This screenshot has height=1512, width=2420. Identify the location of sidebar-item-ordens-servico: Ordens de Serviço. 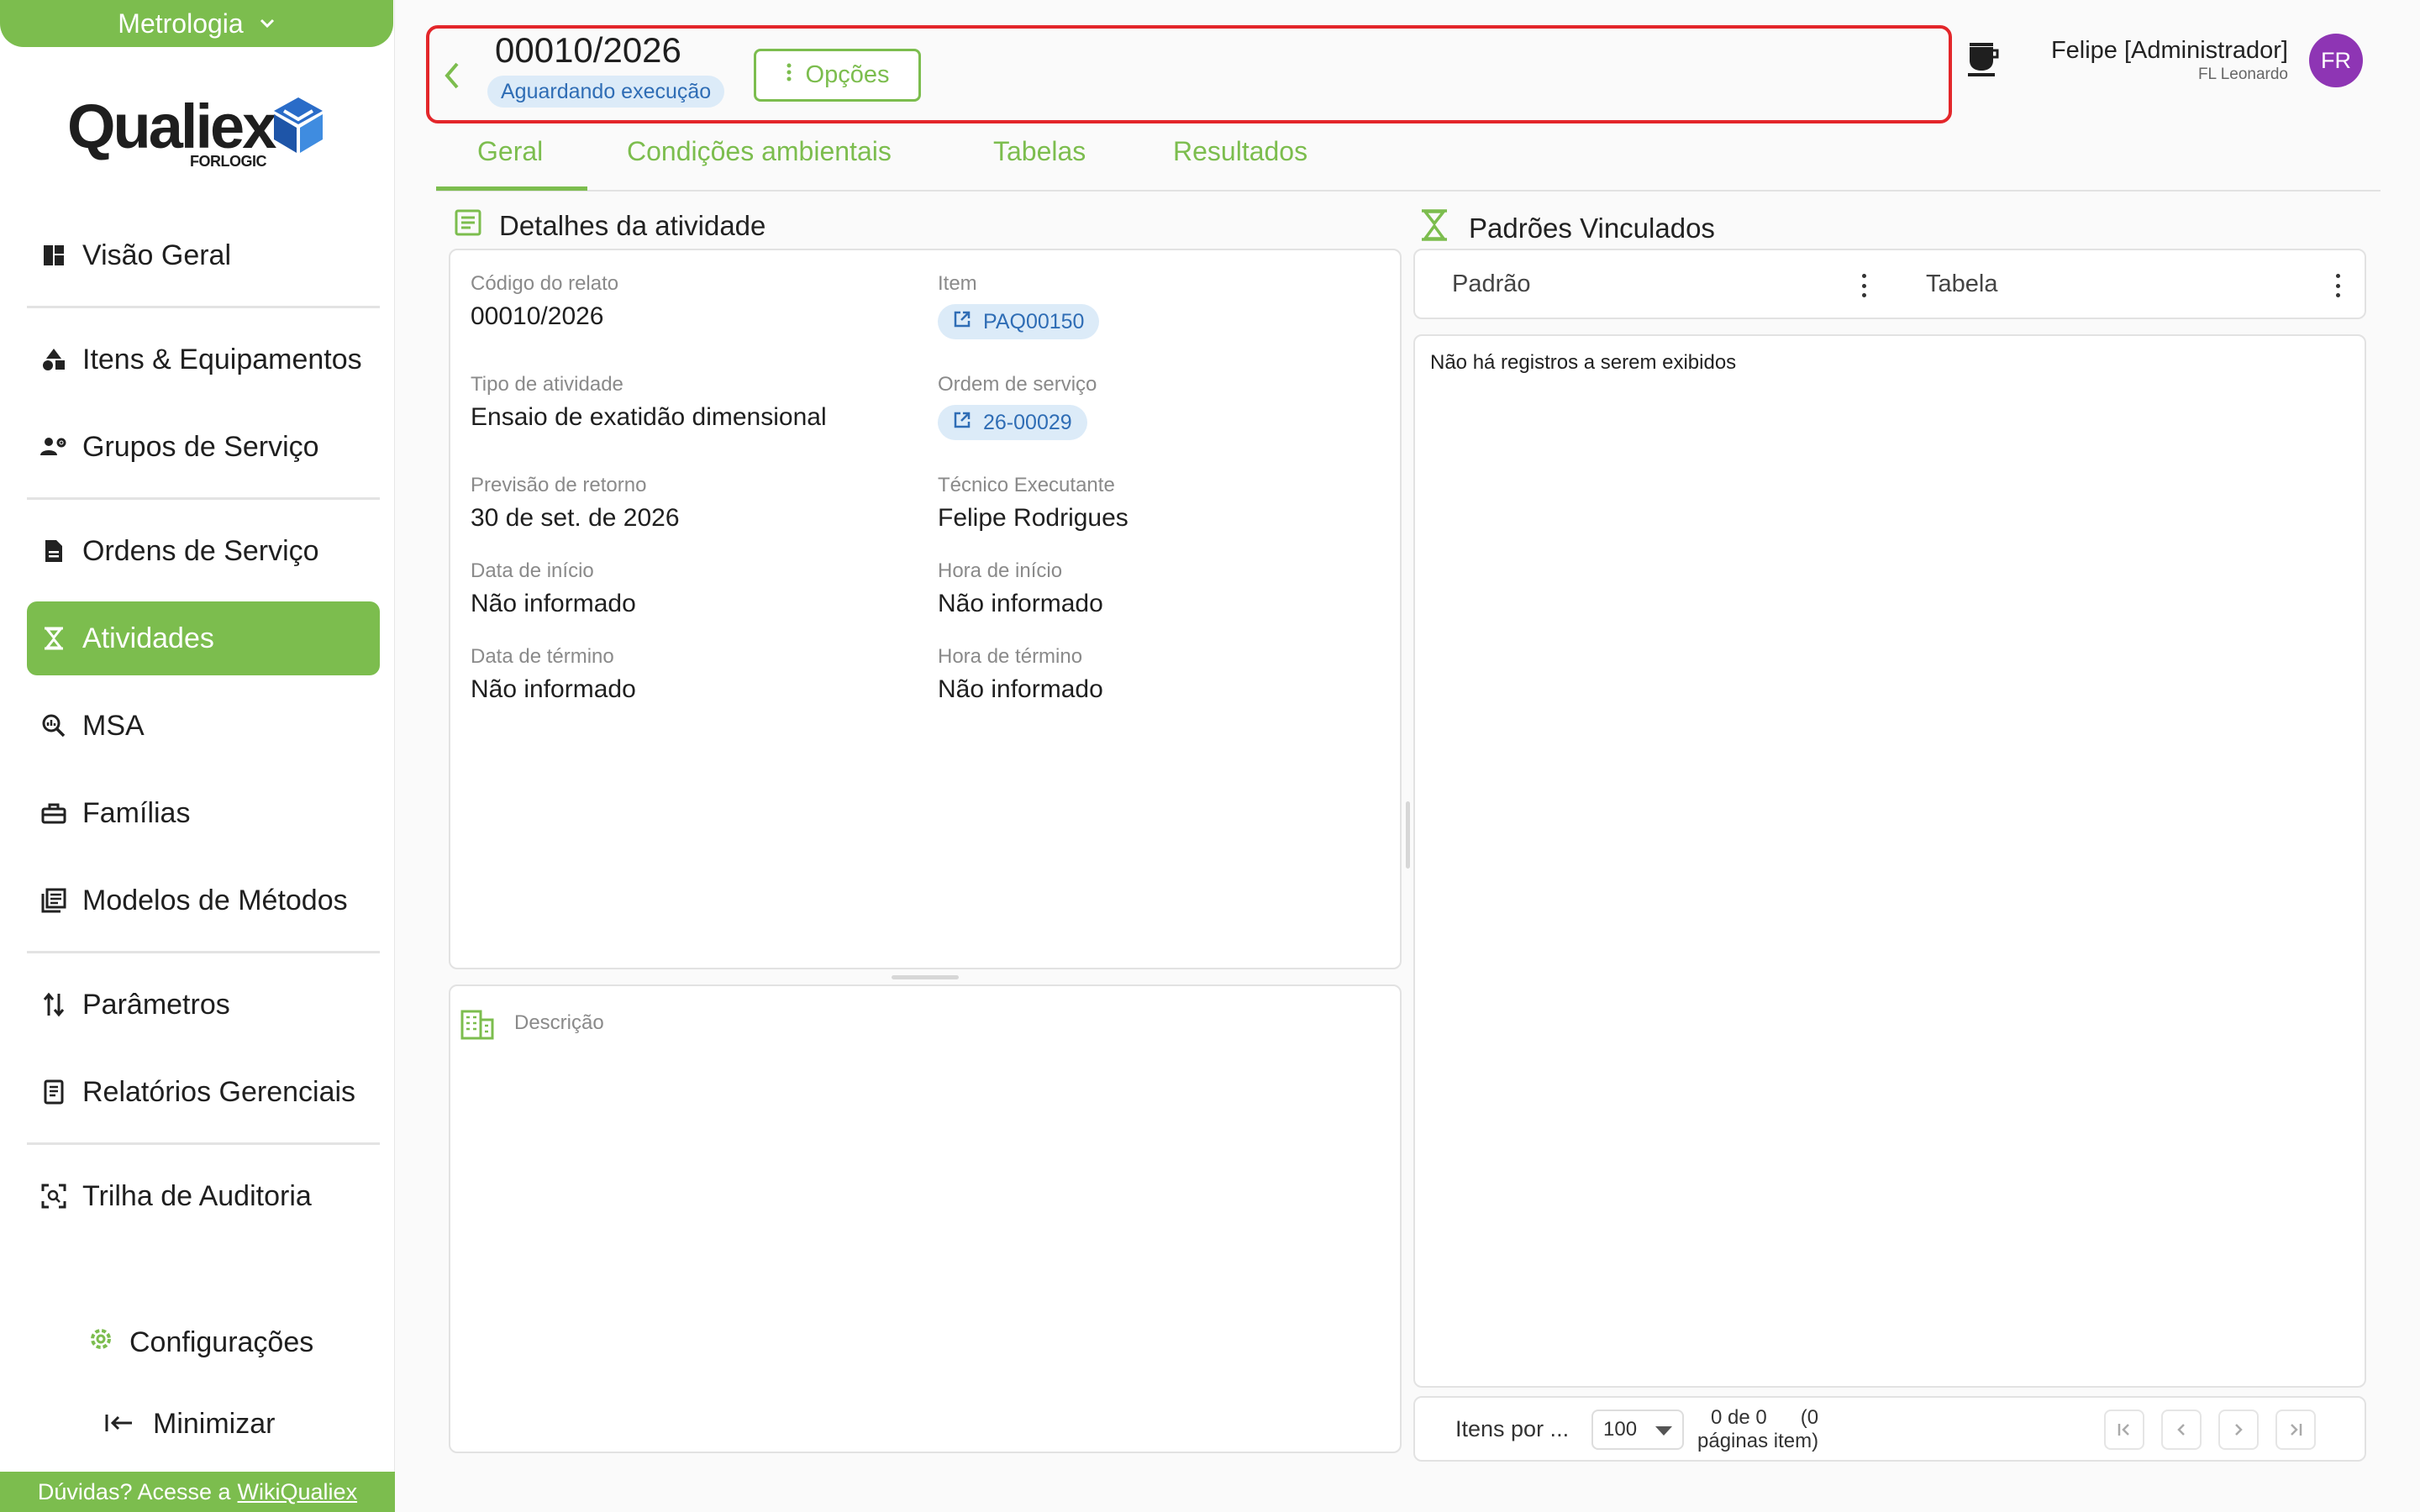
(203, 551).